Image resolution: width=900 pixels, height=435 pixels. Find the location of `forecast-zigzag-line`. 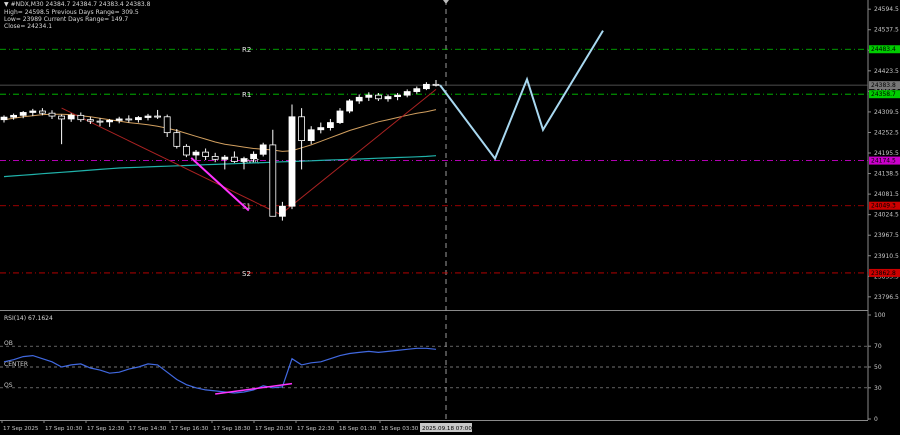

forecast-zigzag-line is located at coordinates (521, 95).